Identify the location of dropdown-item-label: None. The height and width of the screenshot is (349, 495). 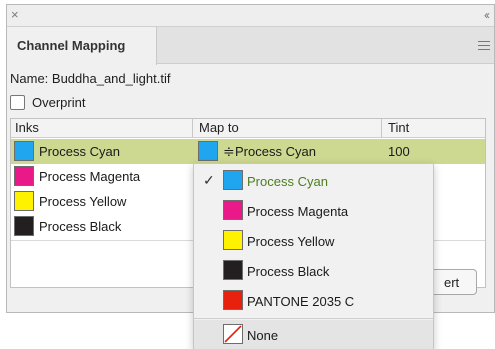
(263, 335).